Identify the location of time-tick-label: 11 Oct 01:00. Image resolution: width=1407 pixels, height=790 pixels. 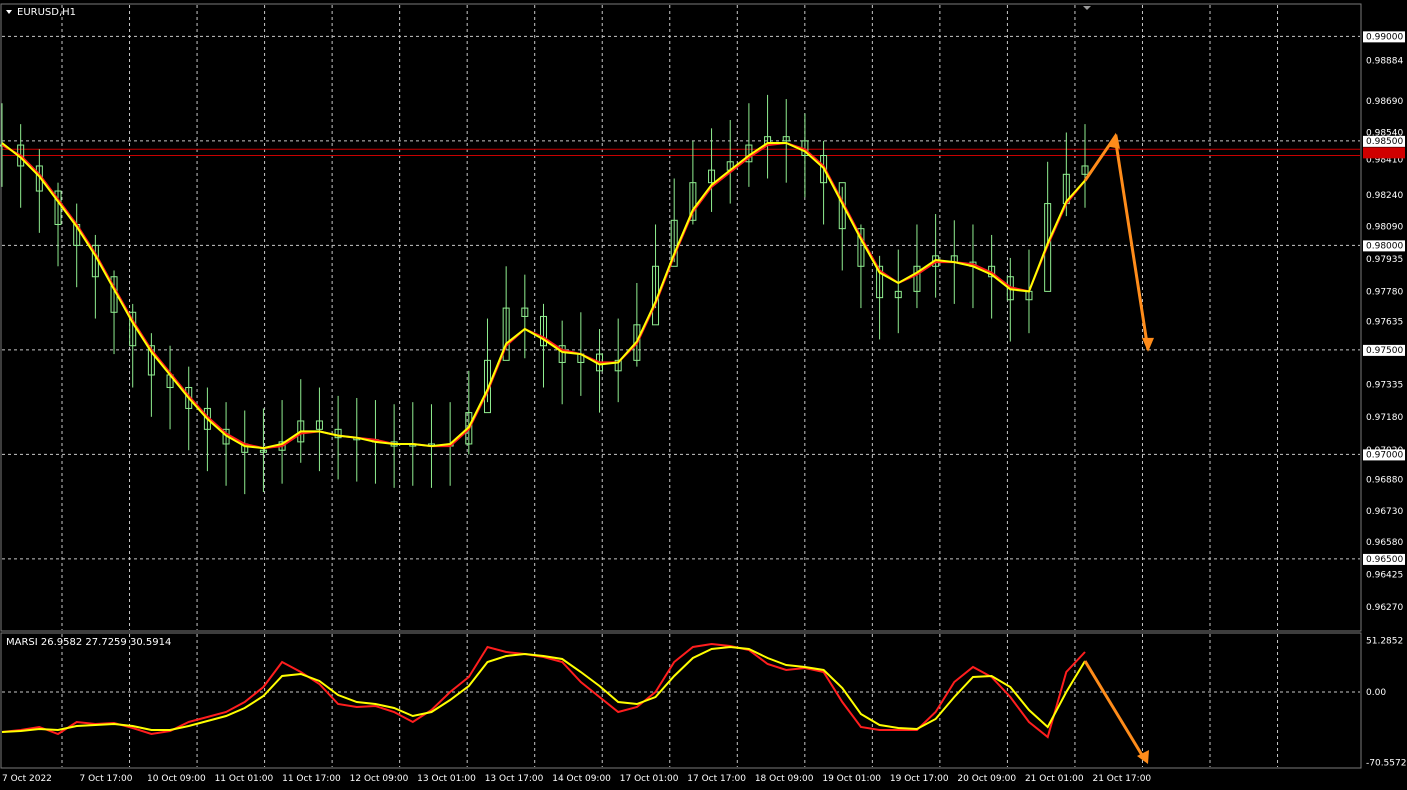
(244, 779).